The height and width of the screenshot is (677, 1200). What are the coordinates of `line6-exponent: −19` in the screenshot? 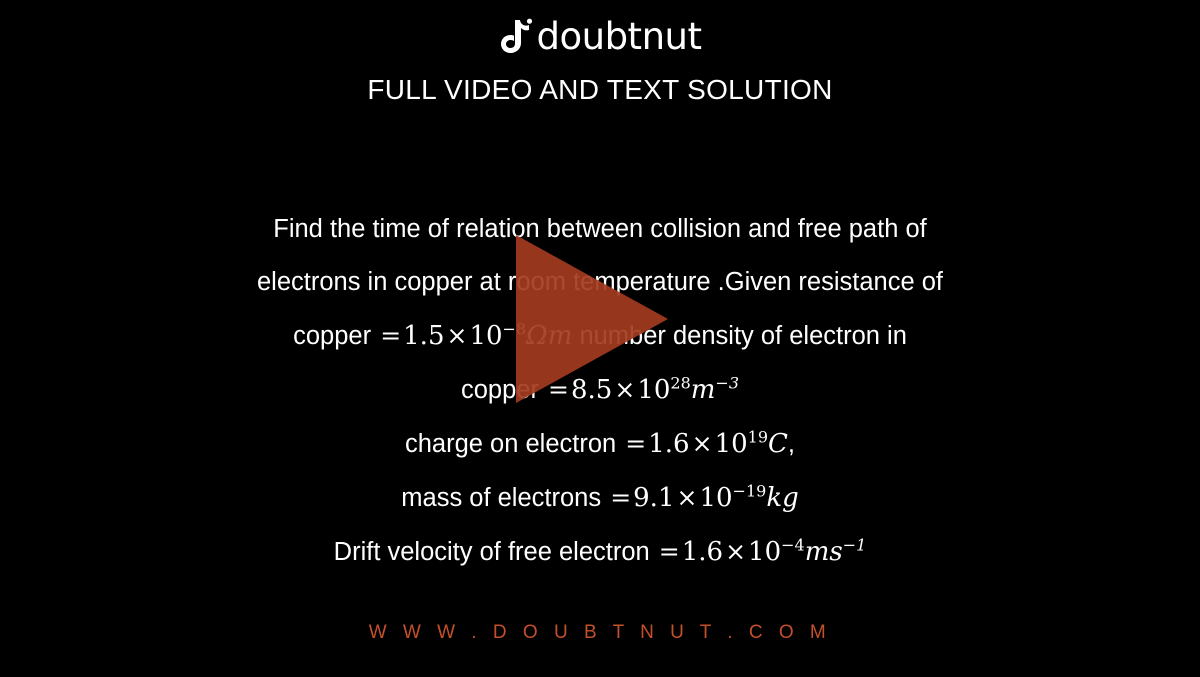 It's located at (749, 491).